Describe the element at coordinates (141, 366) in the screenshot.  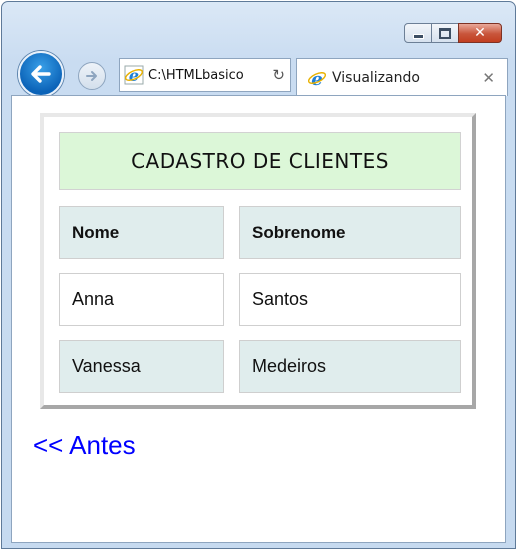
I see `table-cell: Vanessa` at that location.